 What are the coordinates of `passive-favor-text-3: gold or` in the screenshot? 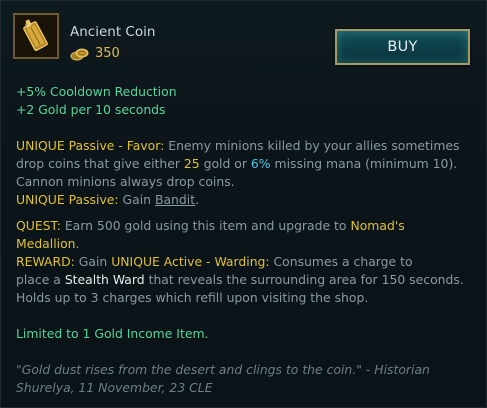 It's located at (225, 163).